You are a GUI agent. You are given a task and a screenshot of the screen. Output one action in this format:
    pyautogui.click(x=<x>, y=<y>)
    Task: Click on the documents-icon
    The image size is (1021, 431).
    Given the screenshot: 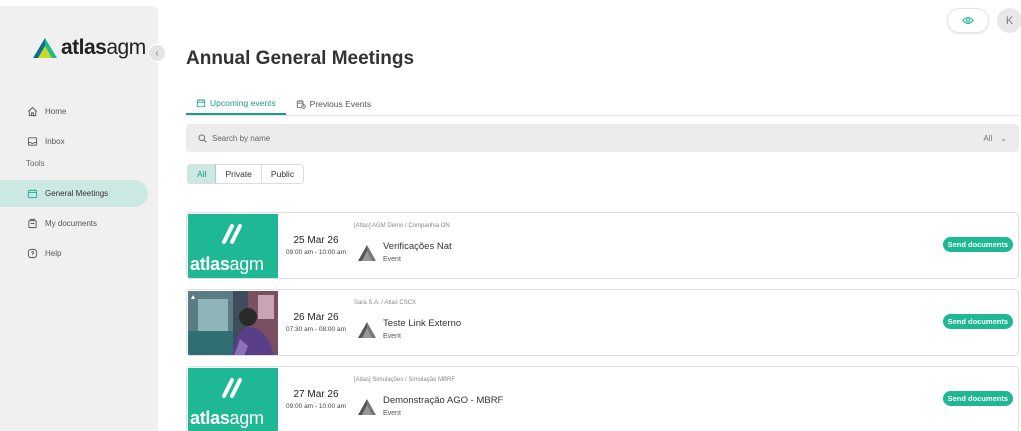 What is the action you would take?
    pyautogui.click(x=32, y=224)
    